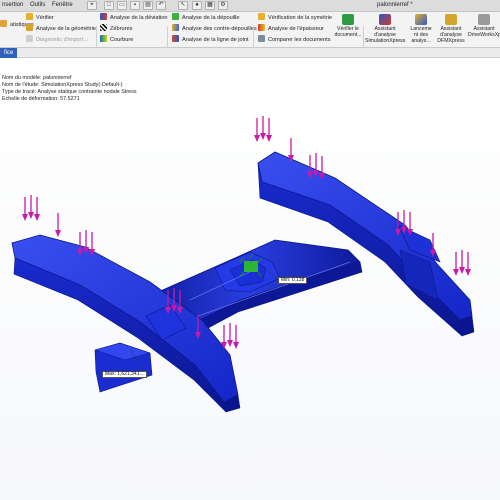 The width and height of the screenshot is (500, 500). Describe the element at coordinates (385, 19) in the screenshot. I see `simulationxpress-icon` at that location.